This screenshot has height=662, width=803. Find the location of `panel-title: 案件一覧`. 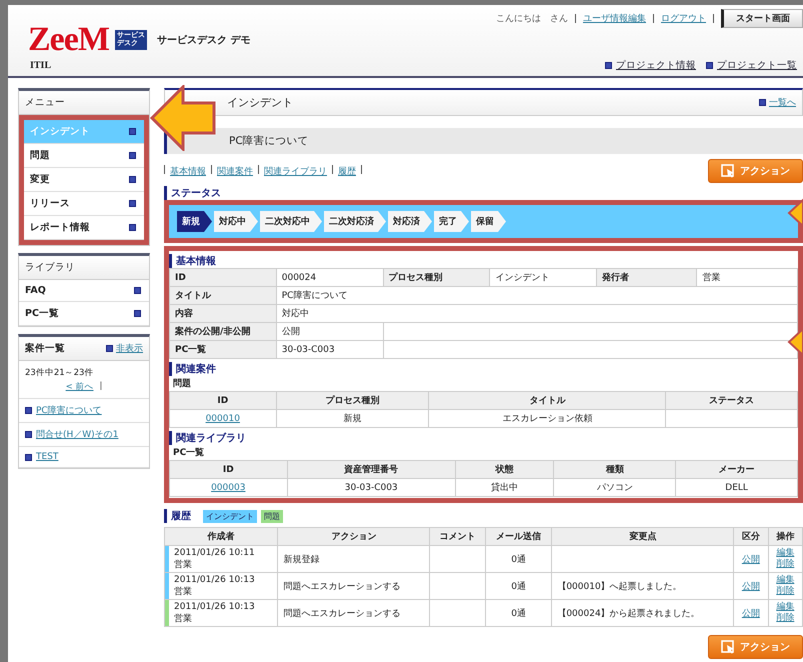

panel-title: 案件一覧 is located at coordinates (45, 348).